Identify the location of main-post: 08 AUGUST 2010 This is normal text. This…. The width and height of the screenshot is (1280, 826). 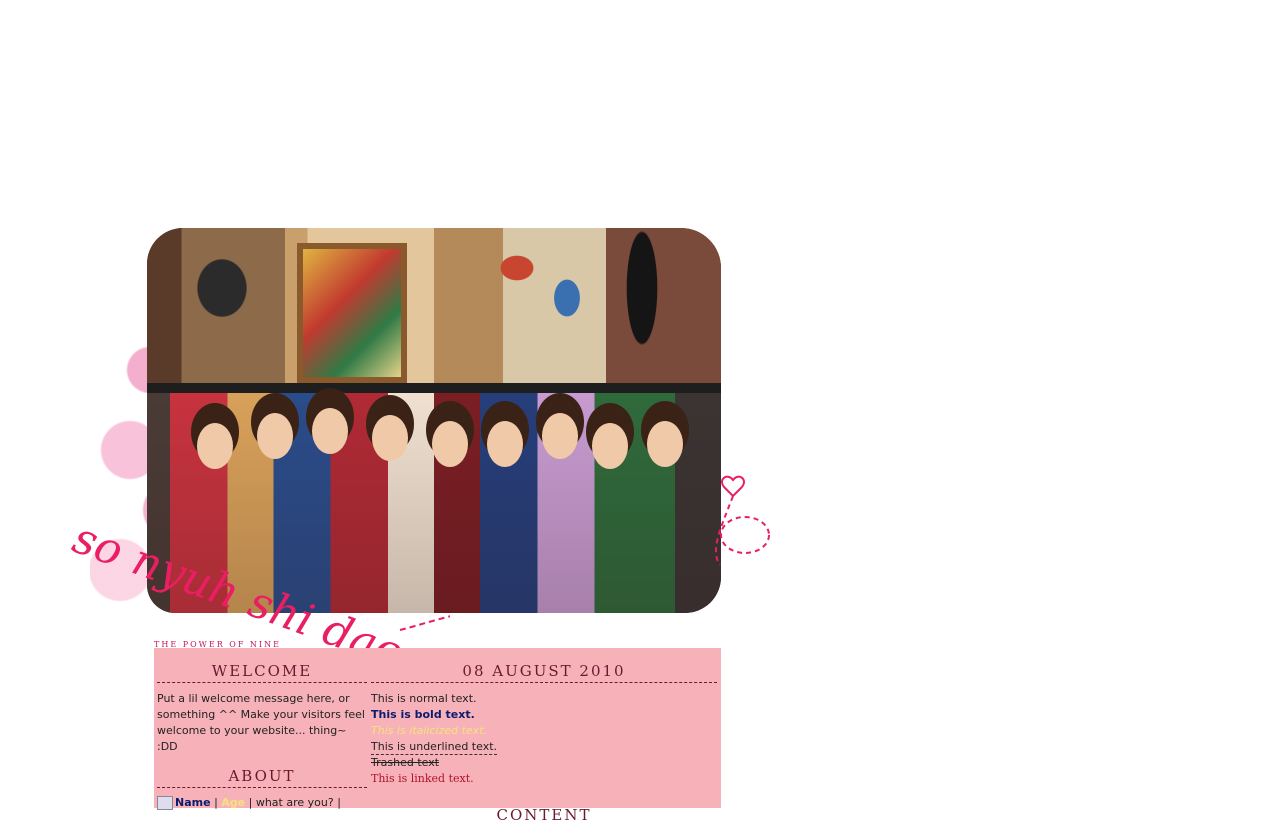
(544, 743).